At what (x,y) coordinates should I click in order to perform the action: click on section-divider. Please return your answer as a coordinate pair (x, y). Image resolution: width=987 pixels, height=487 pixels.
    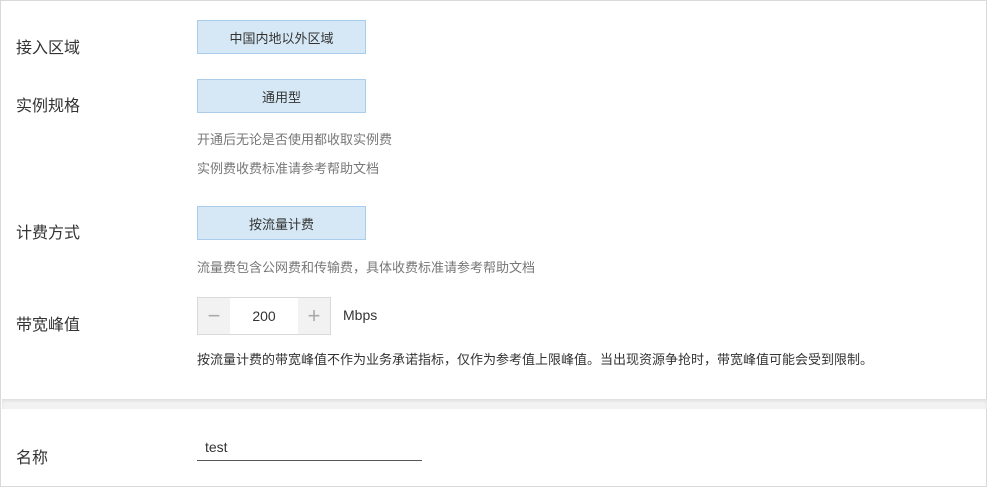
    Looking at the image, I should click on (494, 404).